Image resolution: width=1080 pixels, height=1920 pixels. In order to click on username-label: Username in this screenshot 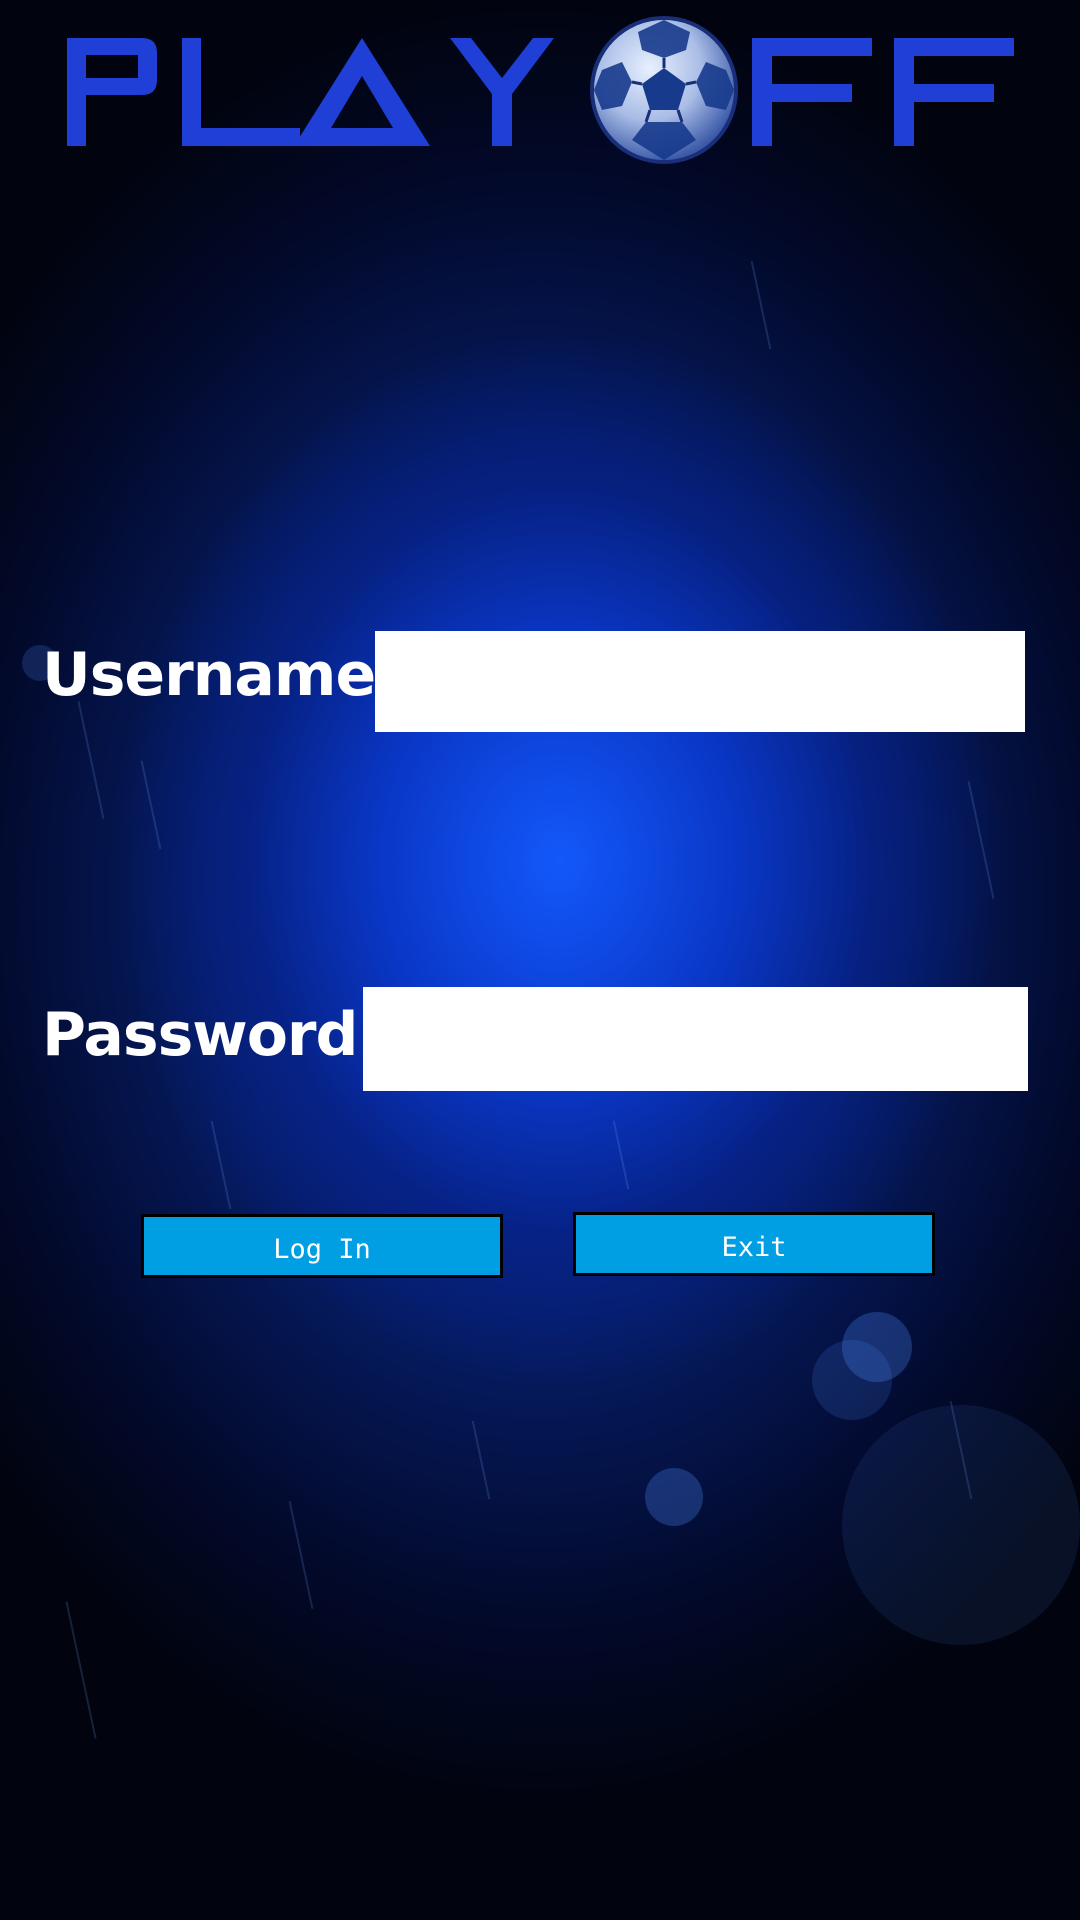, I will do `click(209, 675)`.